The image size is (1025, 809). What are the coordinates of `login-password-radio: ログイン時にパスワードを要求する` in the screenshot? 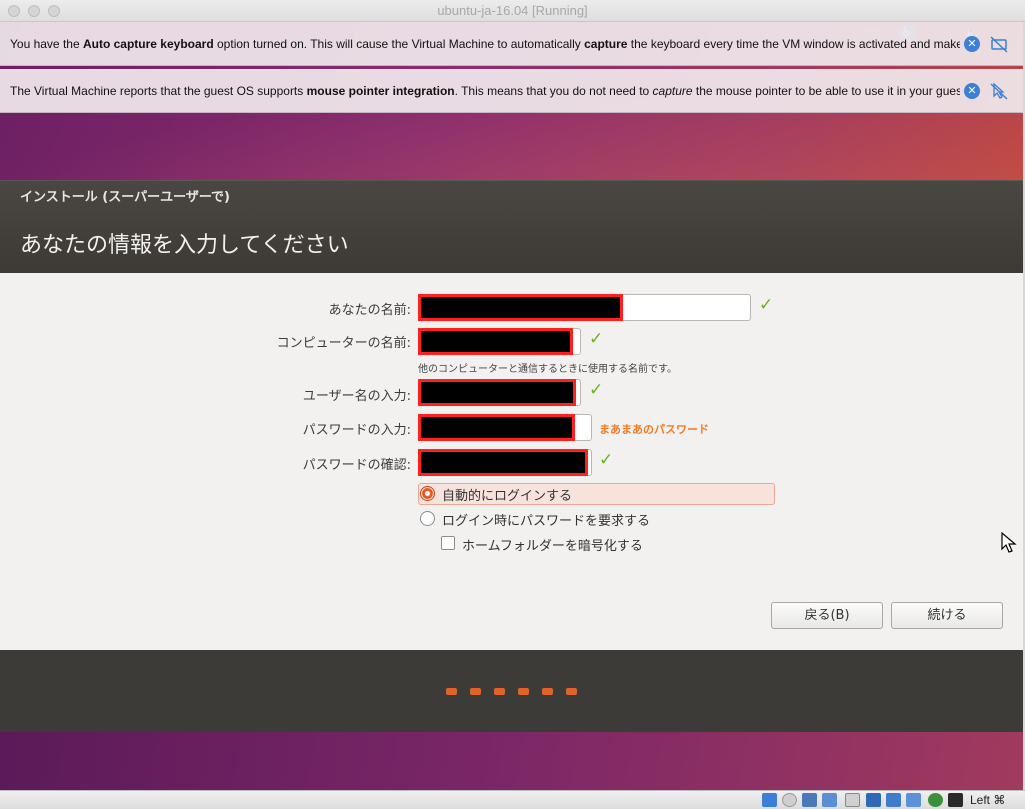 It's located at (535, 519).